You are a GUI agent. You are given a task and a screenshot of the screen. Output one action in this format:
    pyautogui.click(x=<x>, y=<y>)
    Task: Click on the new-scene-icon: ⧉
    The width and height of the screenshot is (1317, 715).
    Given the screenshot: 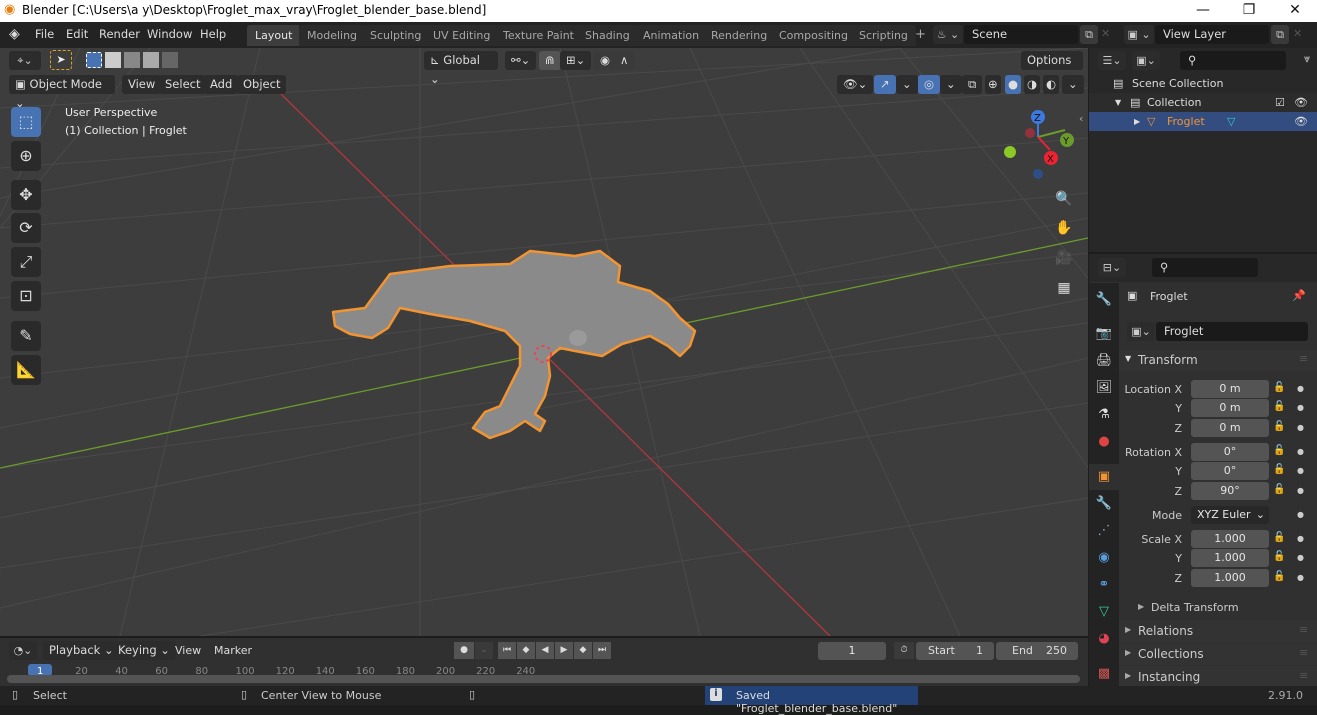 What is the action you would take?
    pyautogui.click(x=1089, y=34)
    